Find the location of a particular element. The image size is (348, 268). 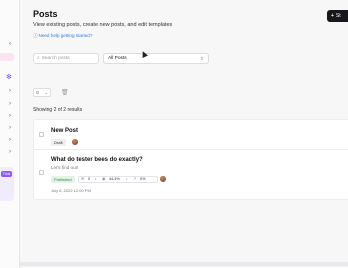

search-input: ⌕ Search posts is located at coordinates (66, 58).